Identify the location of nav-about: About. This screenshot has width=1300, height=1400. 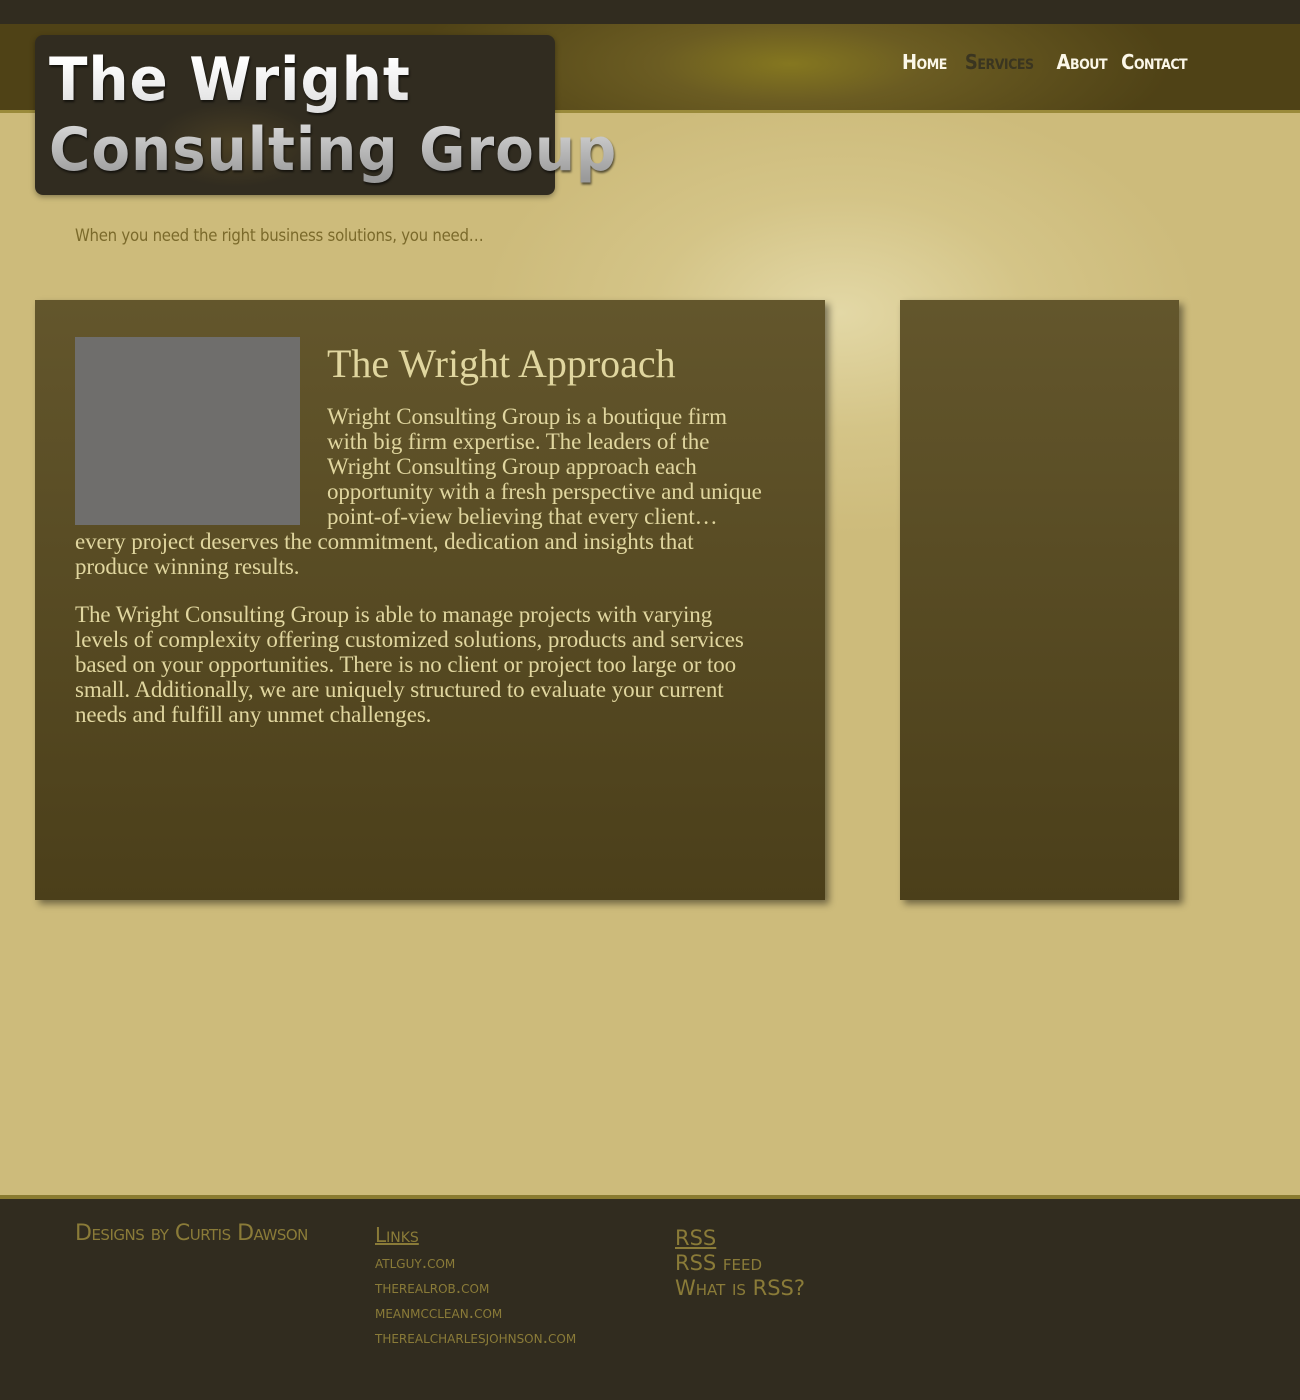
(1082, 62).